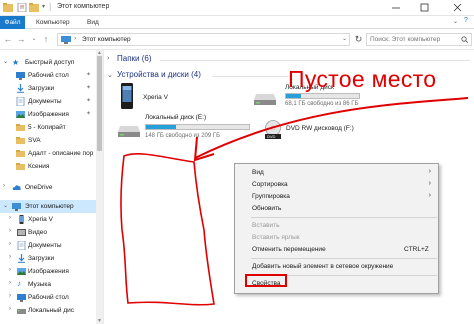 The height and width of the screenshot is (324, 474). I want to click on refresh-button: ↻, so click(358, 39).